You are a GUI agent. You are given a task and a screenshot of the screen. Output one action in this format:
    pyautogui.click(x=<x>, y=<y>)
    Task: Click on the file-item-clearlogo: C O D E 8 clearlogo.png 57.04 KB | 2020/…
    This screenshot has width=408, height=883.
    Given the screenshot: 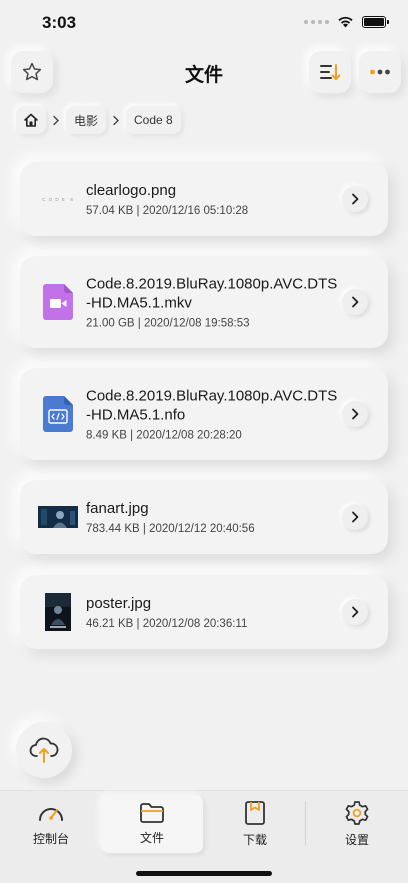 What is the action you would take?
    pyautogui.click(x=204, y=199)
    